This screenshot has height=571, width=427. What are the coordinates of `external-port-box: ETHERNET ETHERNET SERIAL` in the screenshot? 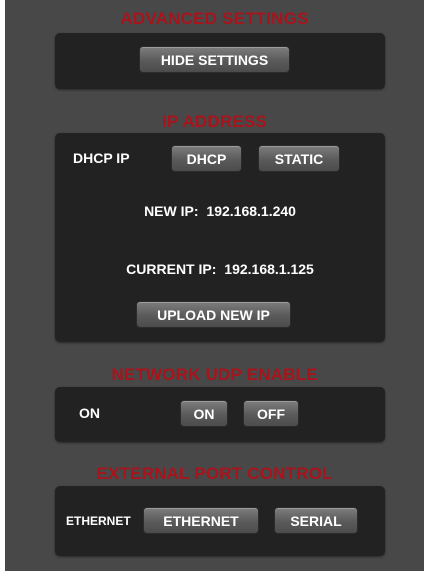 It's located at (220, 521).